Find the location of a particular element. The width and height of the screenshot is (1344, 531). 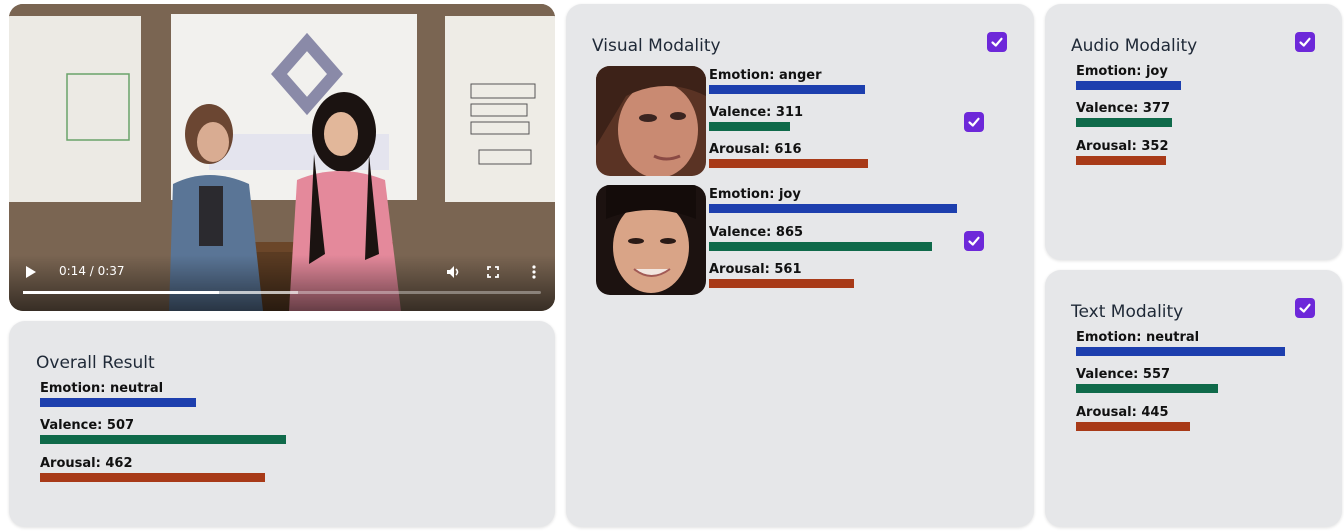

audio-modality-checkbox is located at coordinates (1305, 42).